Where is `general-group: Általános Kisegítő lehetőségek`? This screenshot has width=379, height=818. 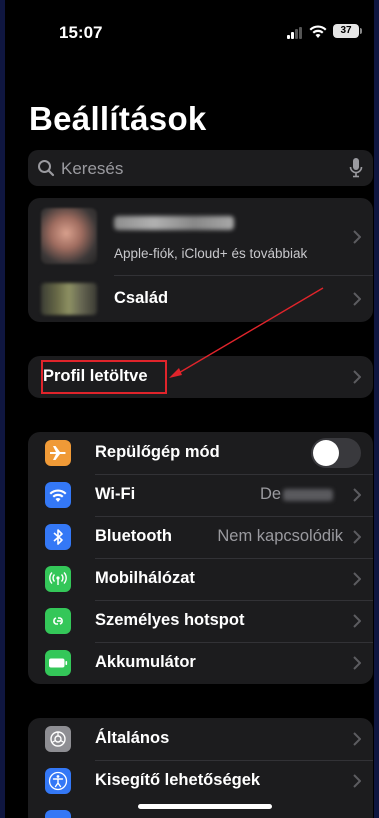
general-group: Általános Kisegítő lehetőségek is located at coordinates (200, 768).